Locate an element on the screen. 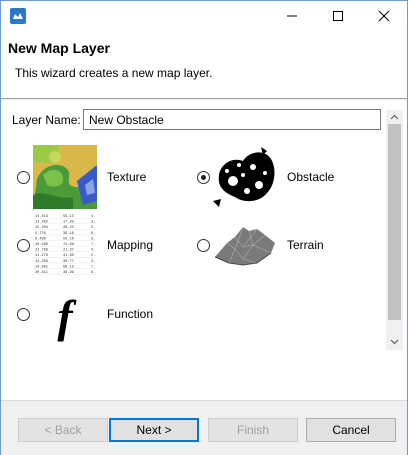 The width and height of the screenshot is (408, 455). wizard-footer: < Back Next > Finish Cancel is located at coordinates (204, 427).